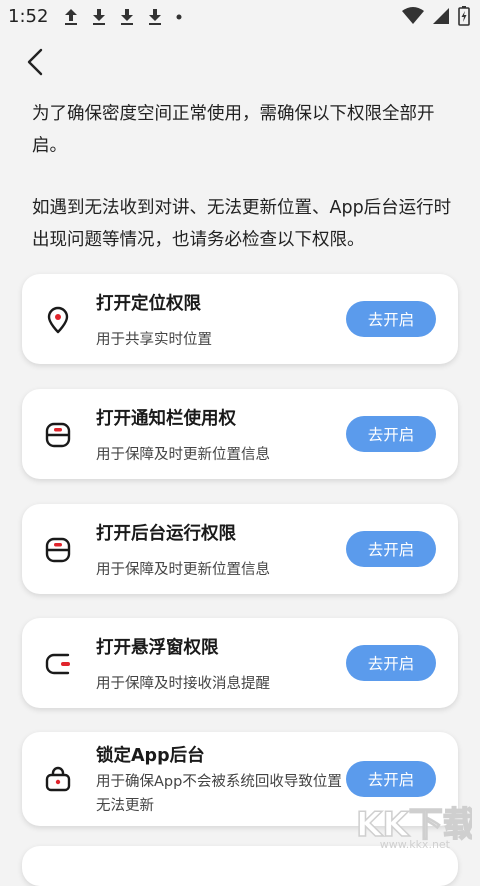 Image resolution: width=480 pixels, height=886 pixels. I want to click on status-time: 1:52, so click(28, 16).